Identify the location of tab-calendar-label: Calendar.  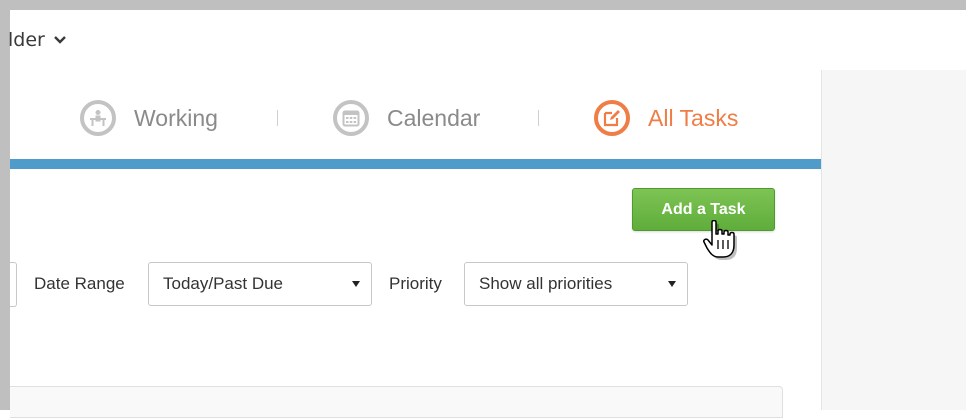
(434, 117).